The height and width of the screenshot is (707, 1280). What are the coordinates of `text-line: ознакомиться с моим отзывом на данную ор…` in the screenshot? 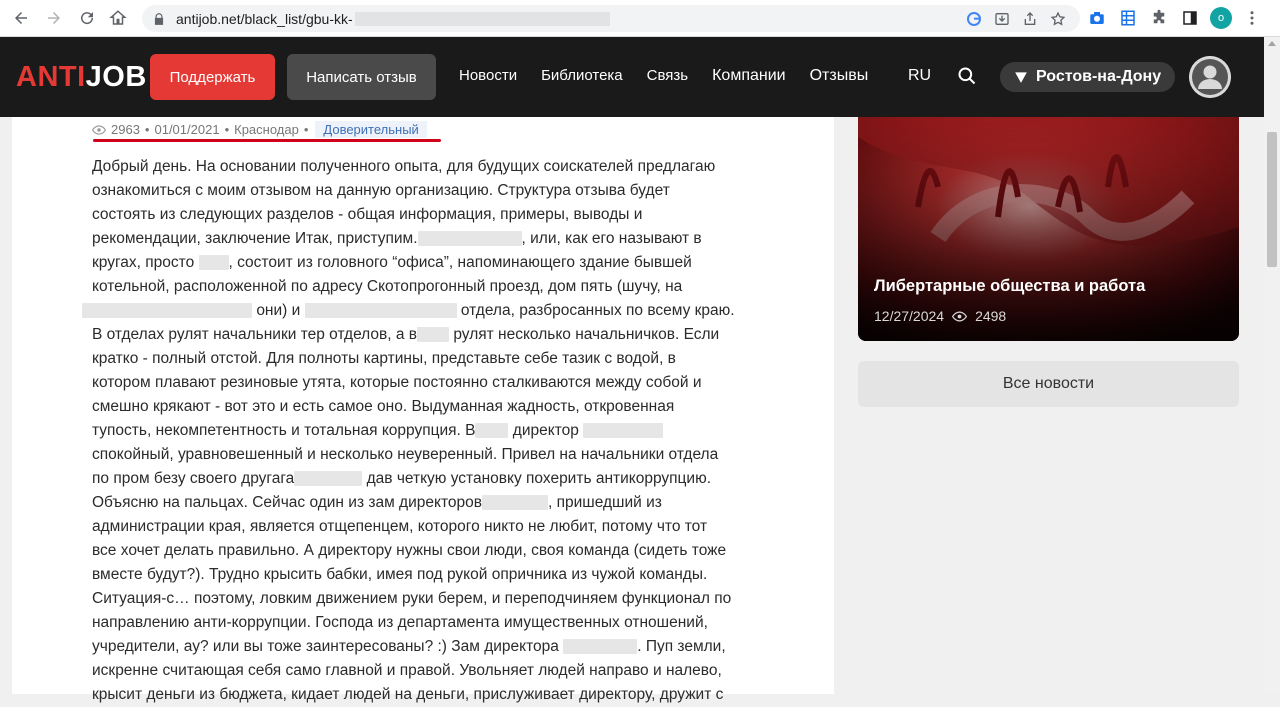 It's located at (381, 190).